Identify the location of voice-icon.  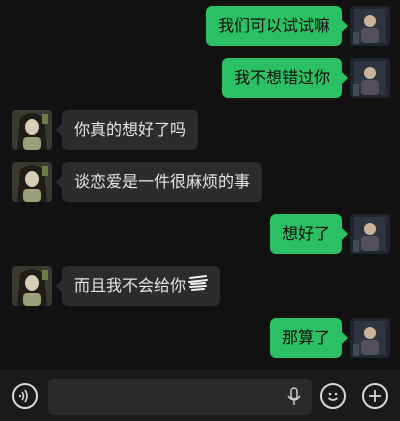
(25, 396).